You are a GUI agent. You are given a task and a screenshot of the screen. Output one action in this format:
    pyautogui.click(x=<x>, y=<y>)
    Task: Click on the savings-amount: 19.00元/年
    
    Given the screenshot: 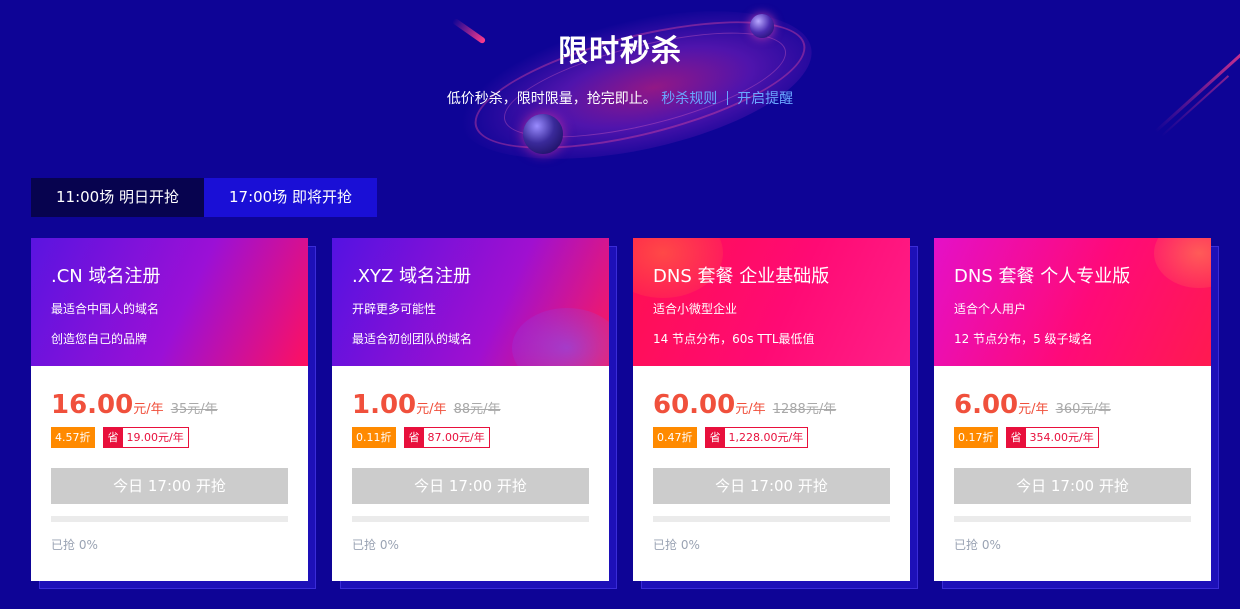 What is the action you would take?
    pyautogui.click(x=155, y=437)
    